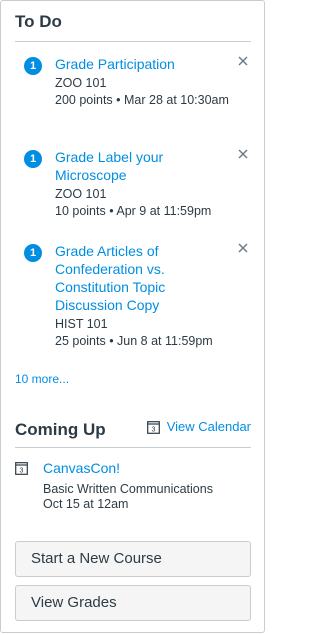  I want to click on coming-up-divider, so click(133, 447).